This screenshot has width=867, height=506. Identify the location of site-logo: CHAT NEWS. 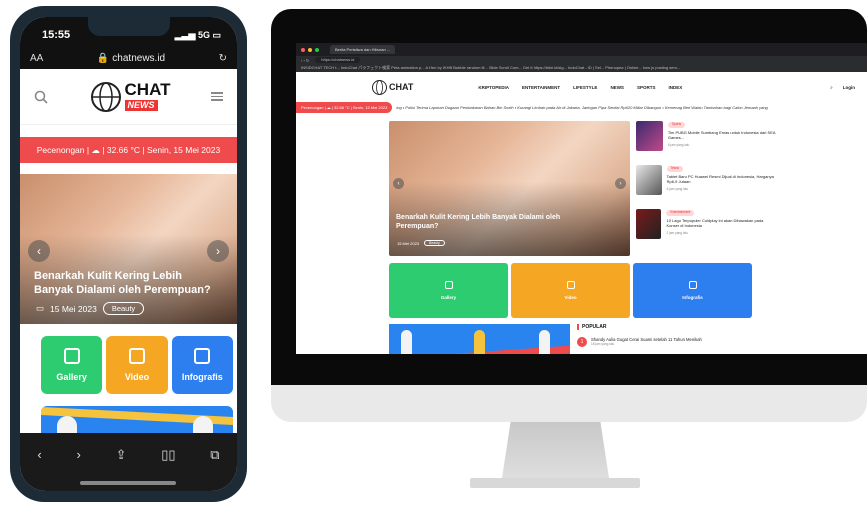
(130, 96).